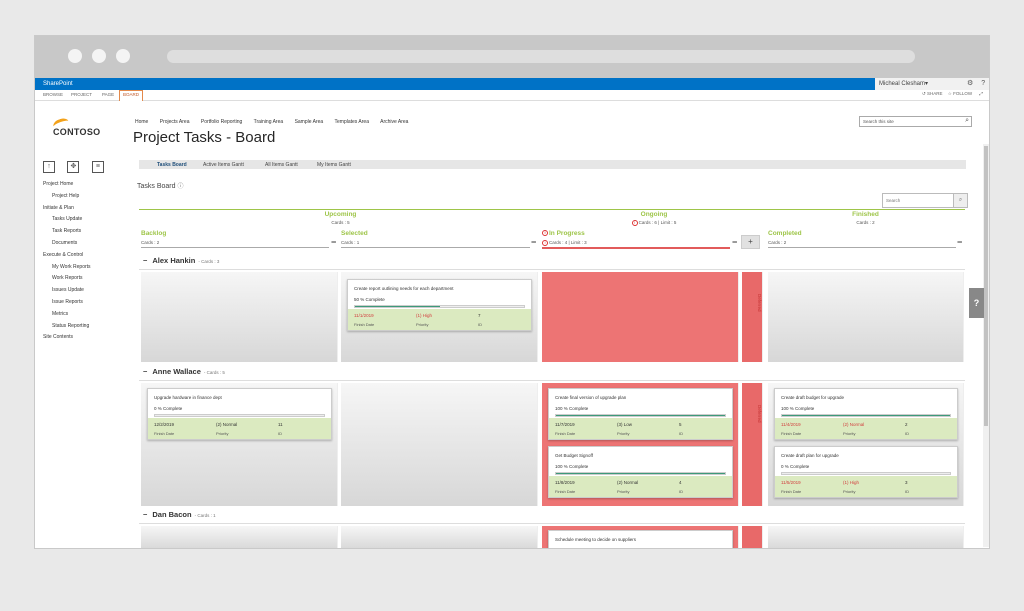 This screenshot has height=611, width=1024. What do you see at coordinates (340, 222) in the screenshot?
I see `group-upcoming-count: Cards : 5` at bounding box center [340, 222].